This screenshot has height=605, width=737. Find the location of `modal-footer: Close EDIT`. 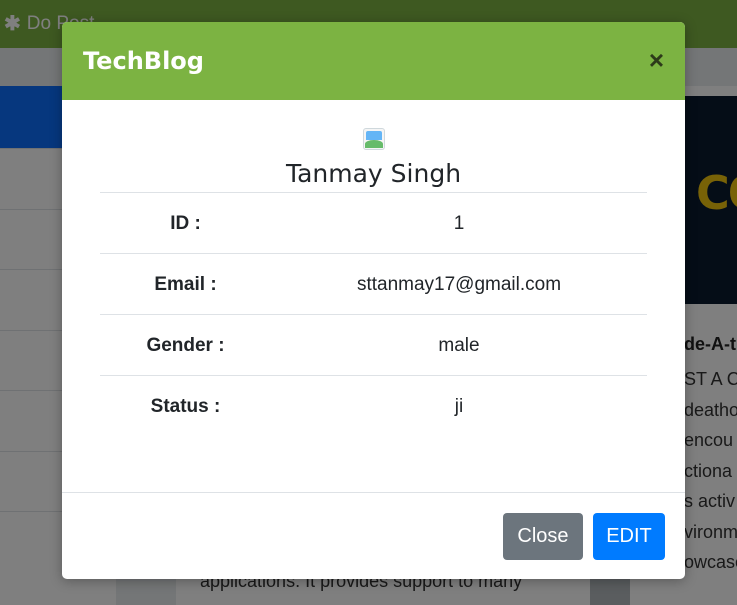

modal-footer: Close EDIT is located at coordinates (373, 535).